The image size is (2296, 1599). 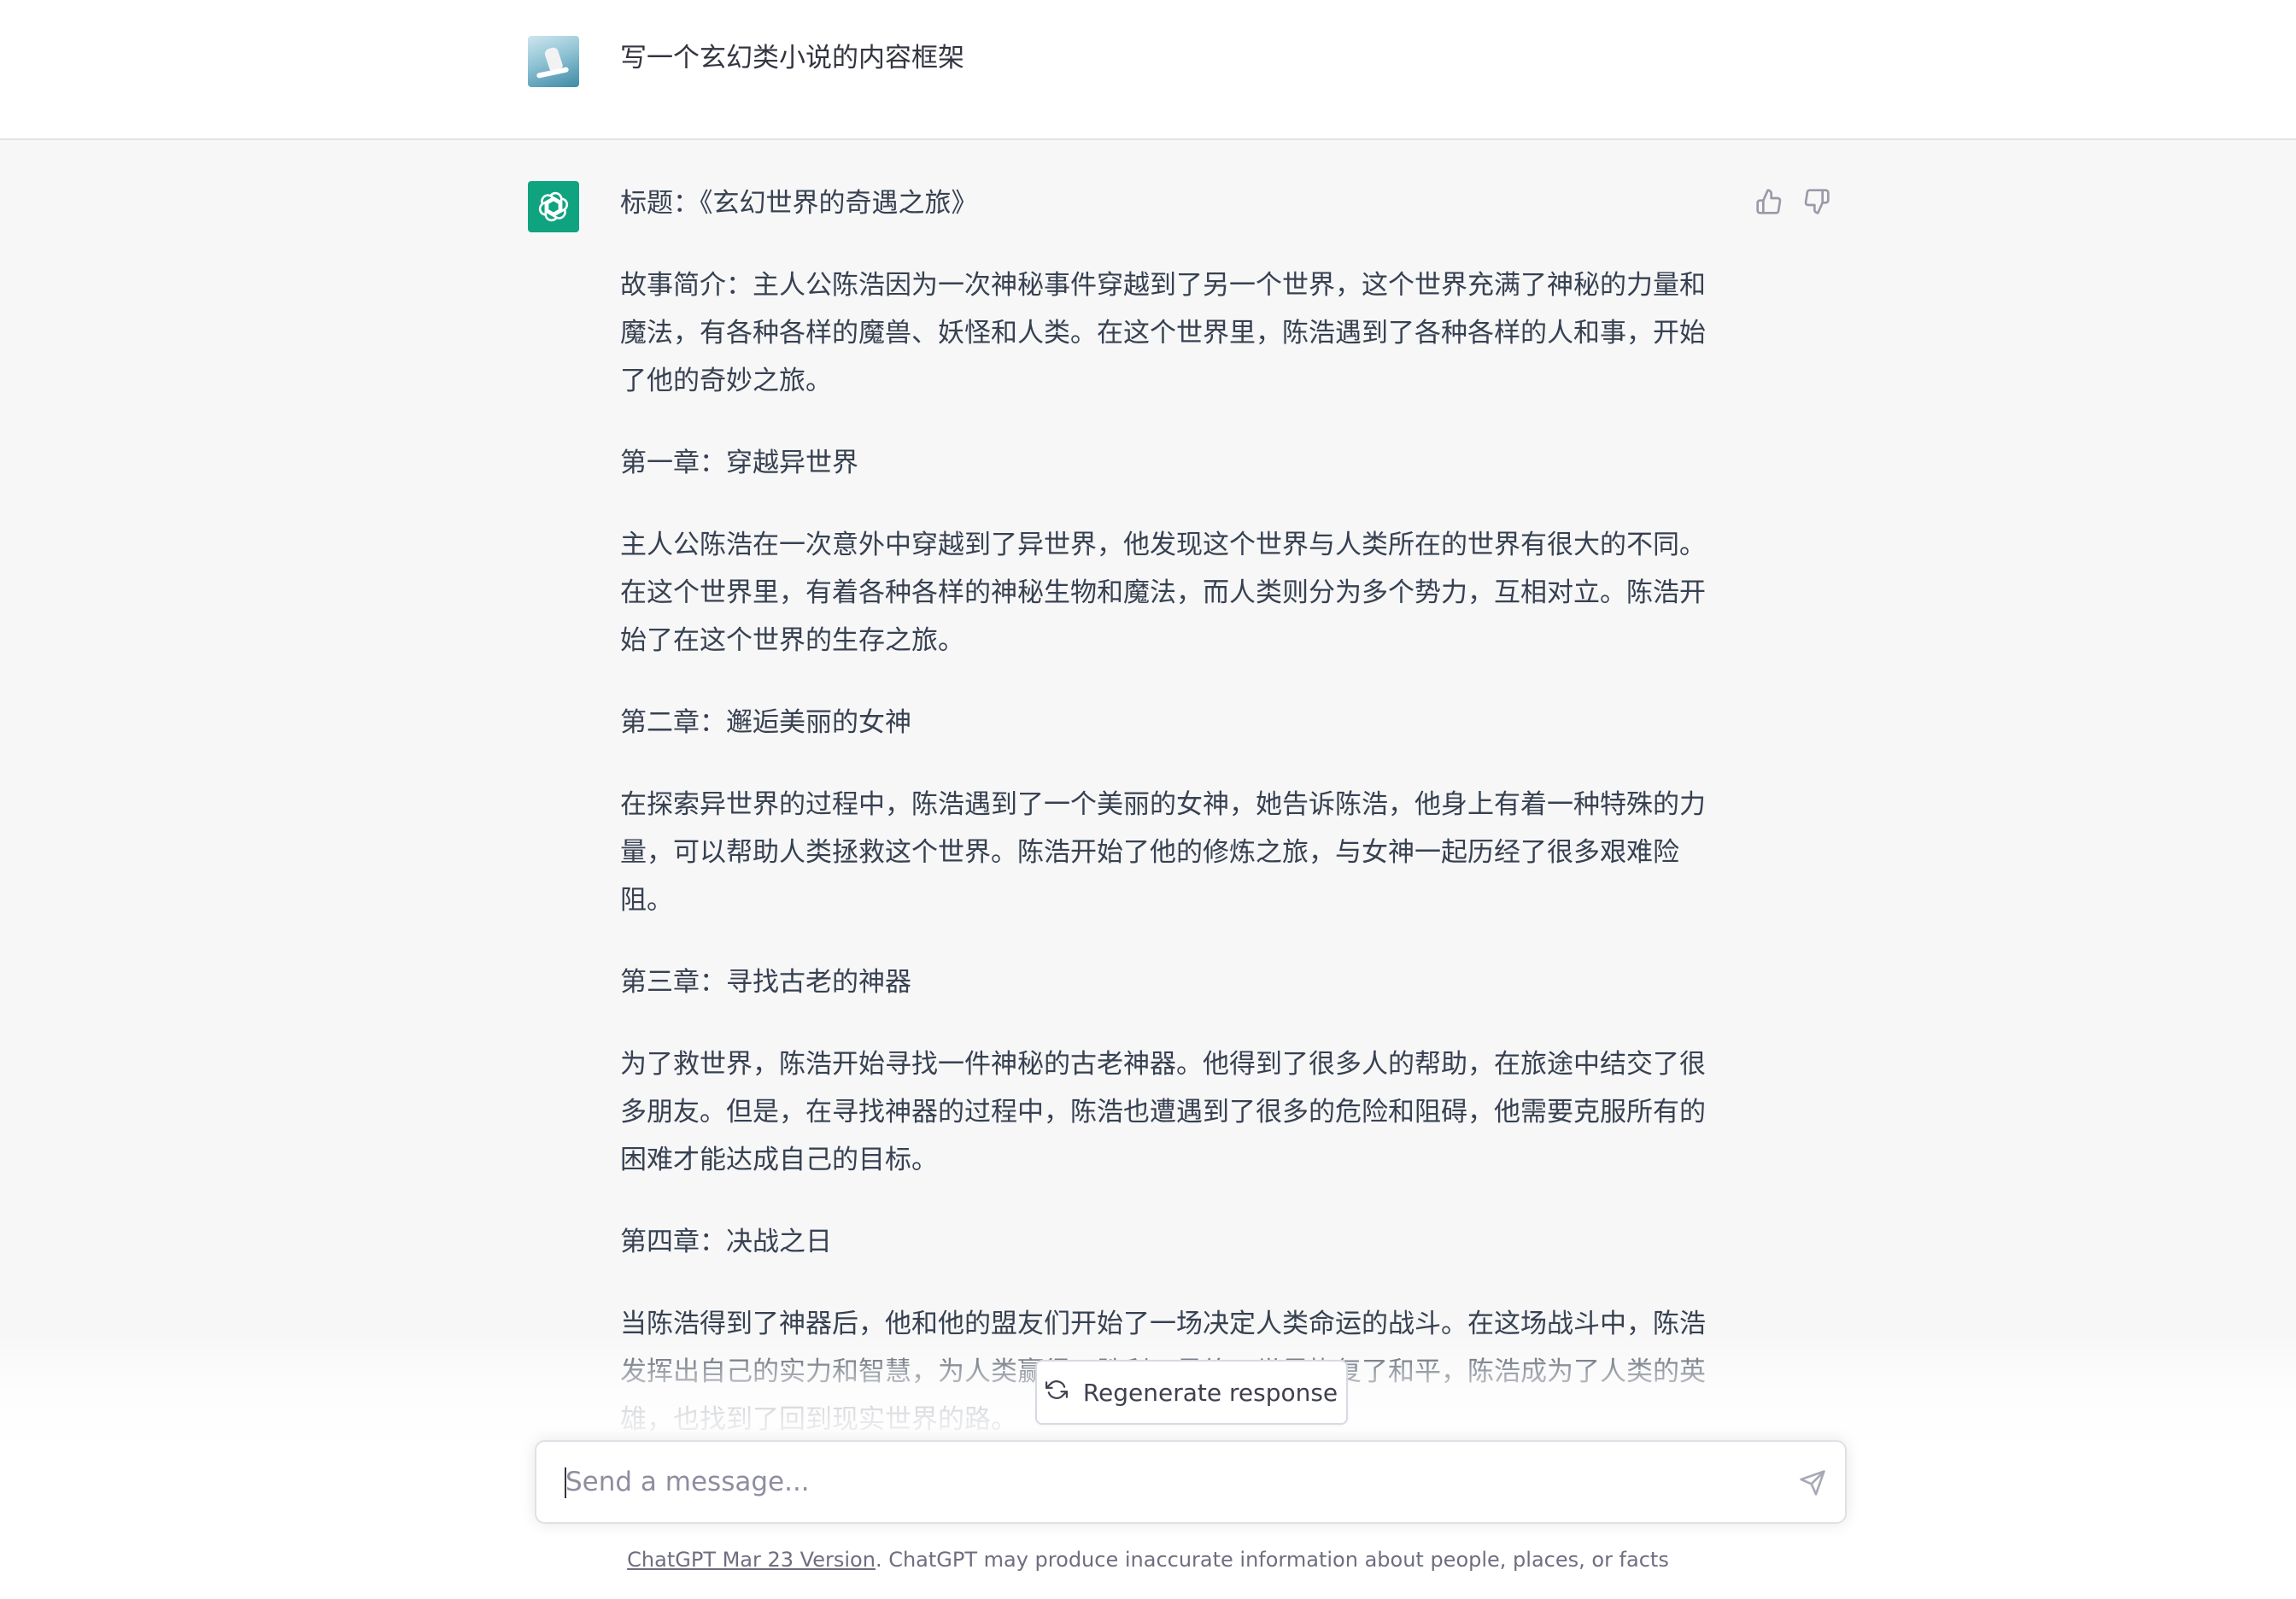 What do you see at coordinates (1817, 201) in the screenshot?
I see `thumbs-down-icon` at bounding box center [1817, 201].